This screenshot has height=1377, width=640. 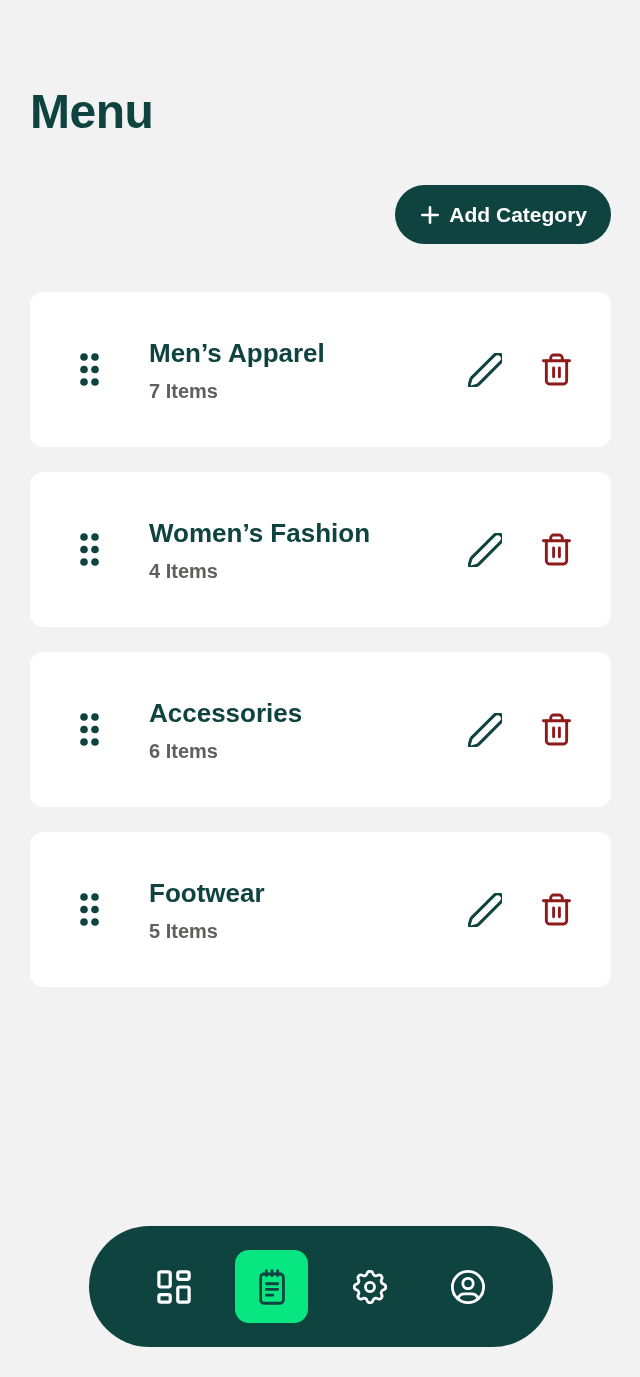 I want to click on item-count: 6 Items, so click(x=183, y=750).